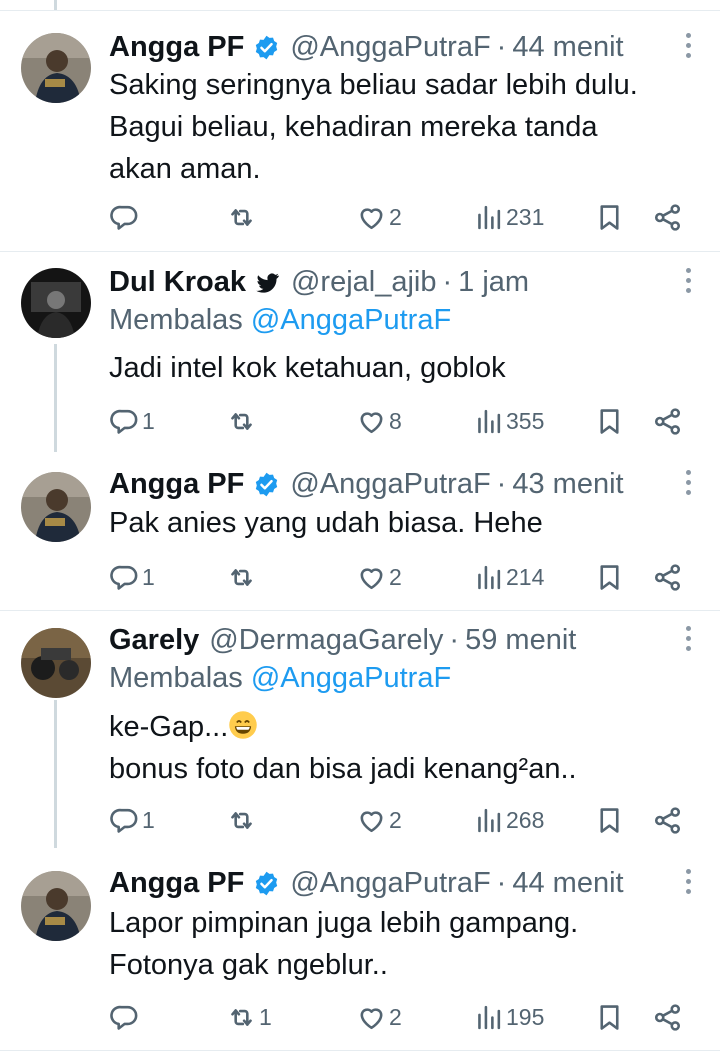 Image resolution: width=720 pixels, height=1052 pixels. I want to click on like-count: 8, so click(395, 420).